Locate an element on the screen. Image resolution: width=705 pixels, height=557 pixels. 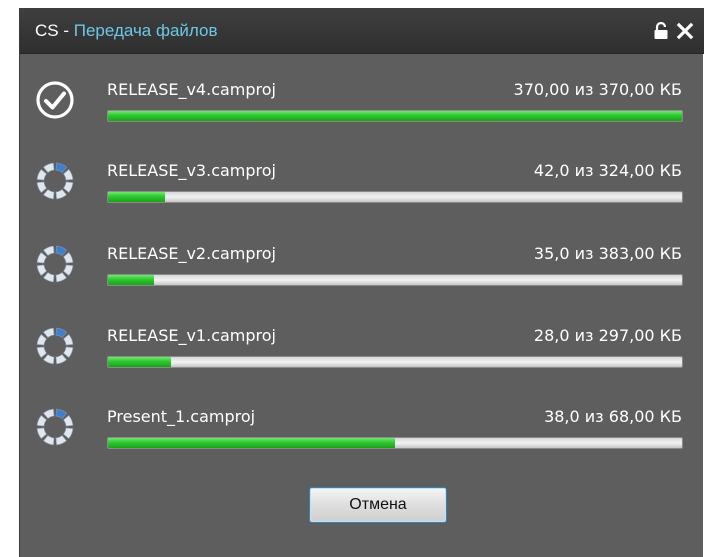
window-title: CS - Передача файлов is located at coordinates (126, 31).